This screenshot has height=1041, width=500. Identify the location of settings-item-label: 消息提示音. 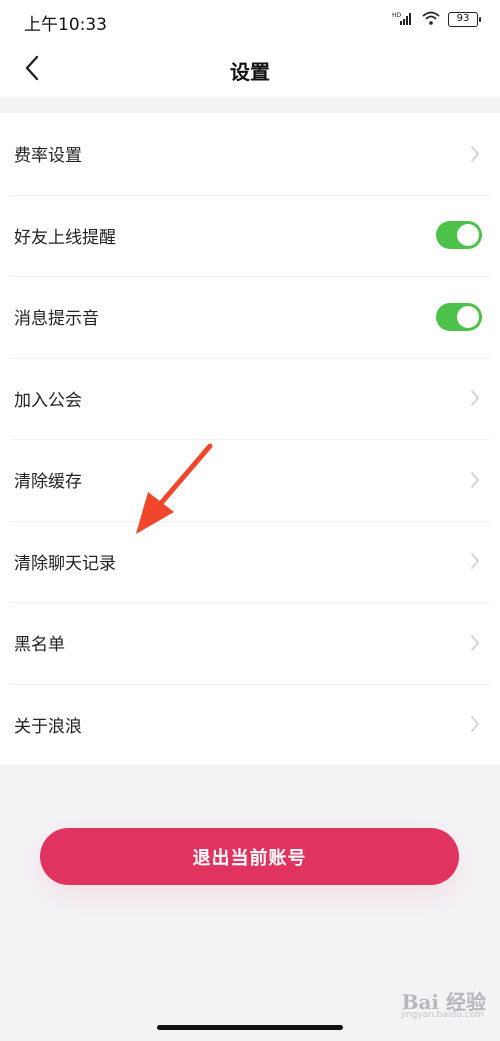
(56, 319).